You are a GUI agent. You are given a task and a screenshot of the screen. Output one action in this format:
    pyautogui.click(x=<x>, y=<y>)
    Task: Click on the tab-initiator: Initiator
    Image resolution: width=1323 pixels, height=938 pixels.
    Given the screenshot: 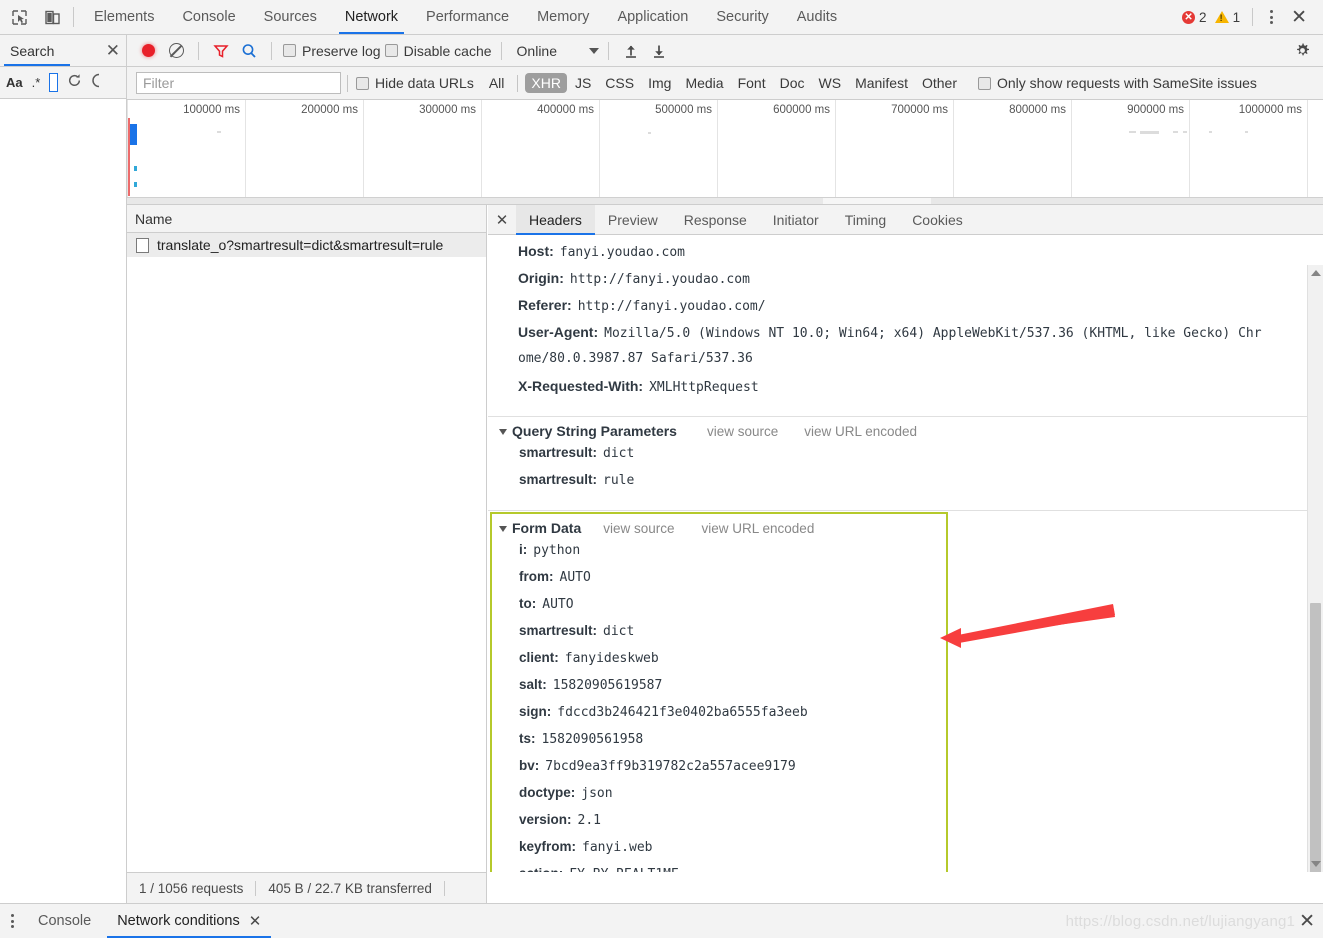 What is the action you would take?
    pyautogui.click(x=796, y=219)
    